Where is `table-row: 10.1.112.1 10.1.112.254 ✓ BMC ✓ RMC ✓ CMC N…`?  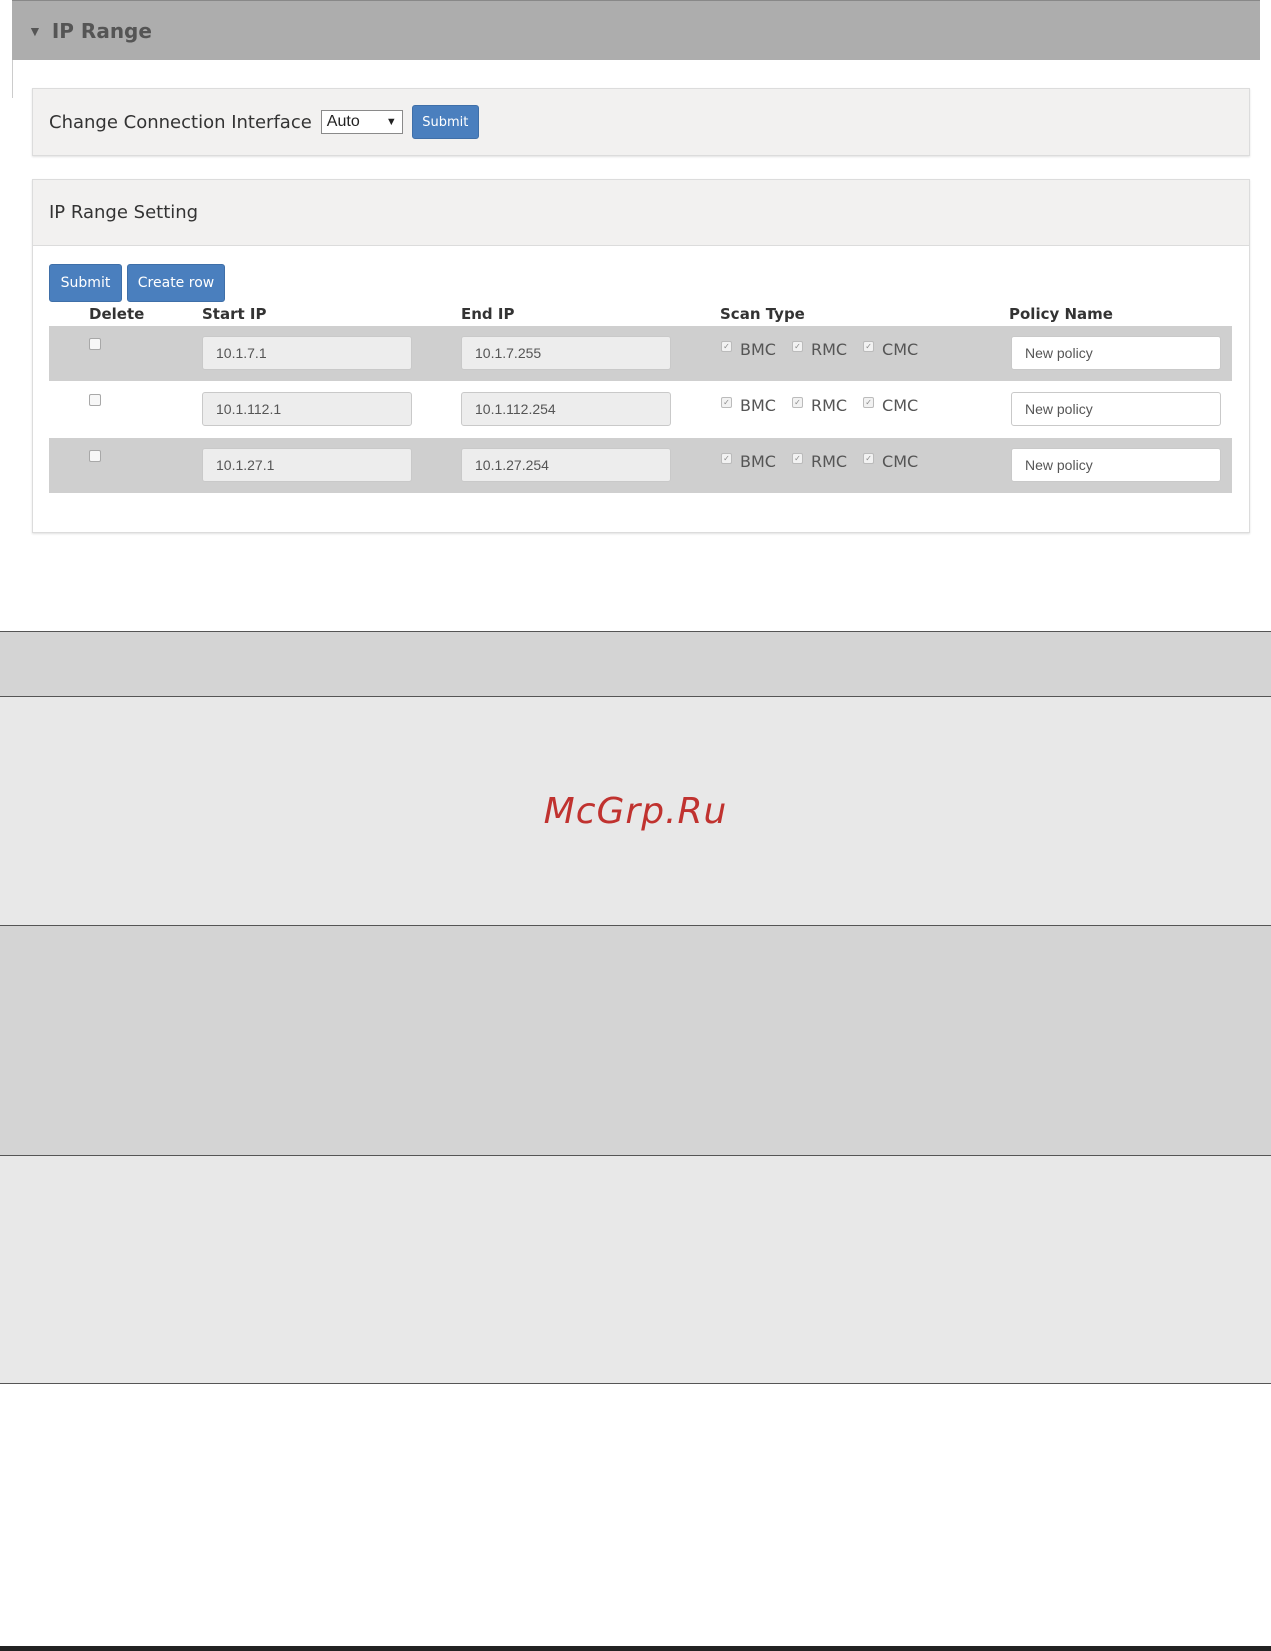 table-row: 10.1.112.1 10.1.112.254 ✓ BMC ✓ RMC ✓ CMC N… is located at coordinates (640, 409).